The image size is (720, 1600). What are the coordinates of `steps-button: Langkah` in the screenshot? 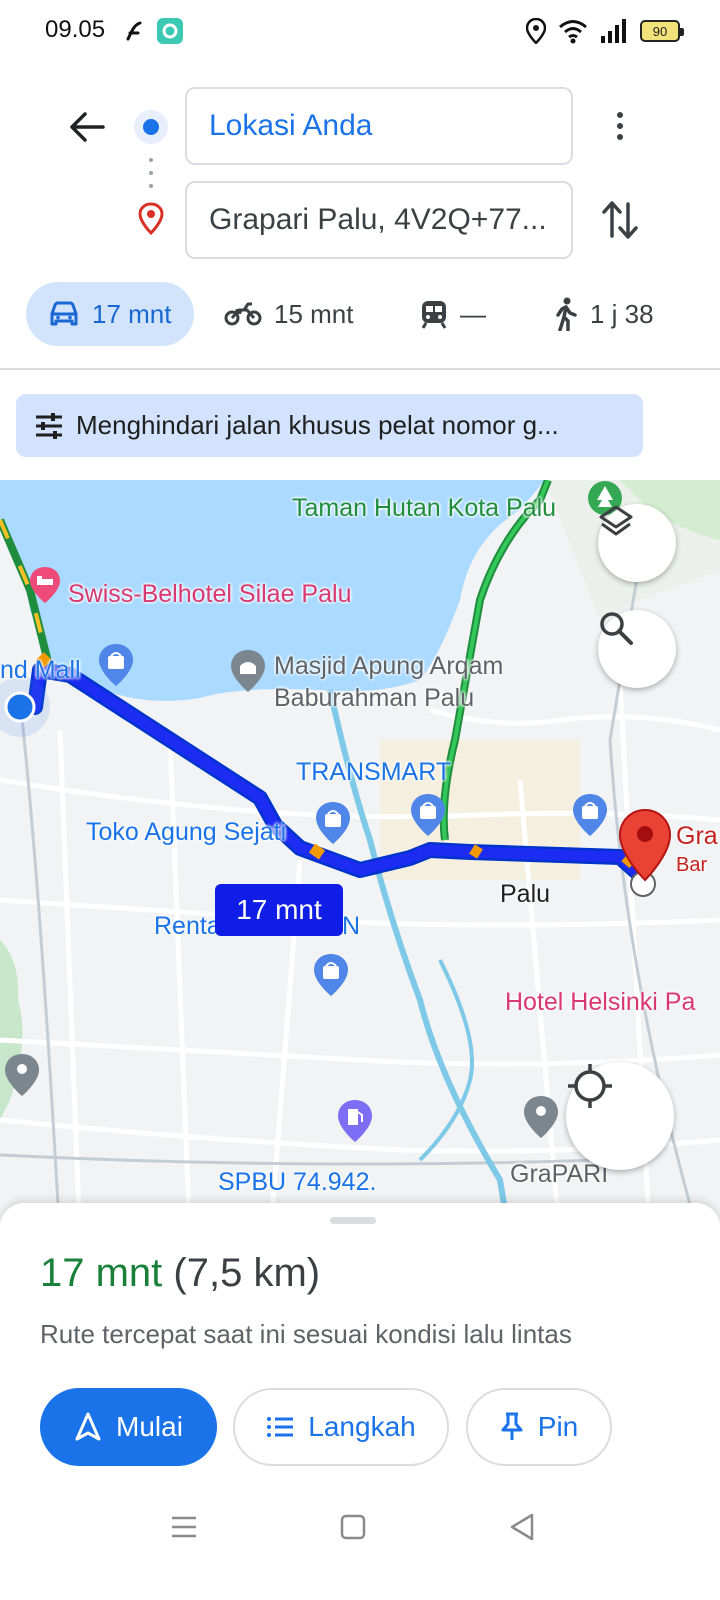 It's located at (341, 1427).